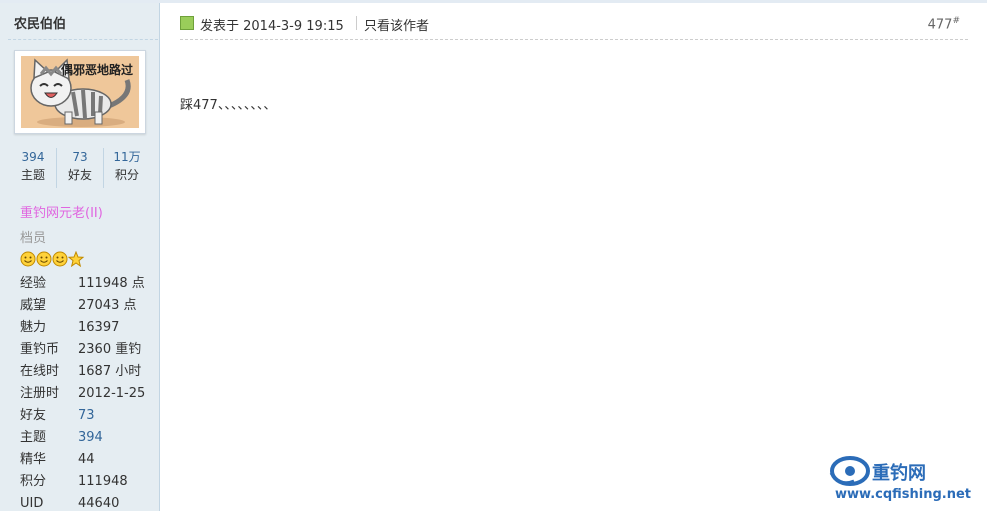  Describe the element at coordinates (78, 305) in the screenshot. I see `profile-row-prestige: 威望 27043 点` at that location.